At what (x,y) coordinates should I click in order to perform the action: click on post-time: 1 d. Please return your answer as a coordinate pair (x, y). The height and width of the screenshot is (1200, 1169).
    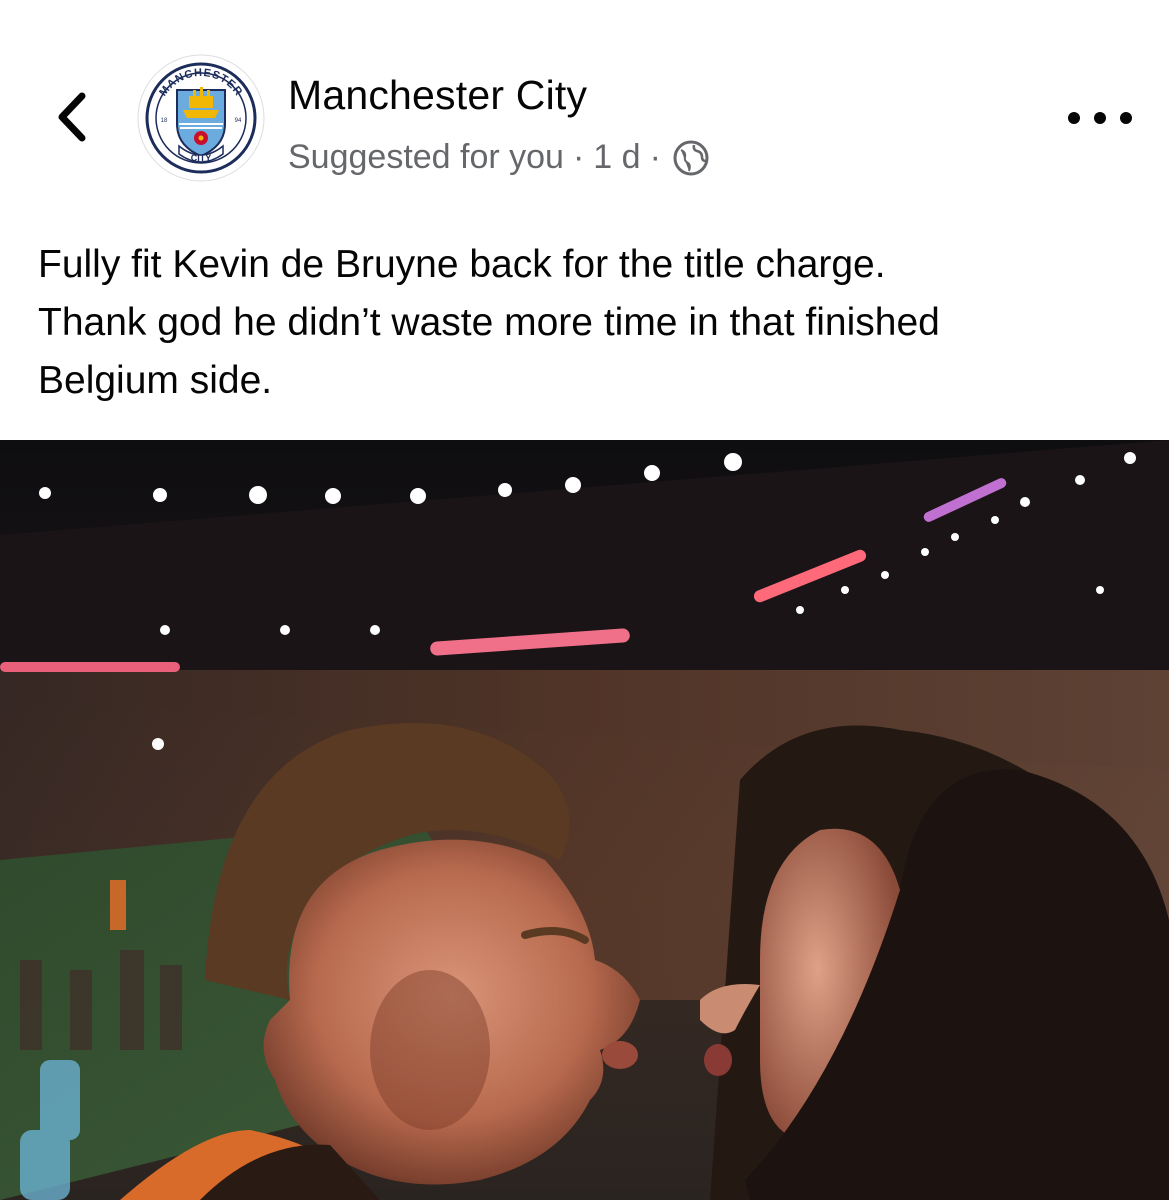
    Looking at the image, I should click on (616, 157).